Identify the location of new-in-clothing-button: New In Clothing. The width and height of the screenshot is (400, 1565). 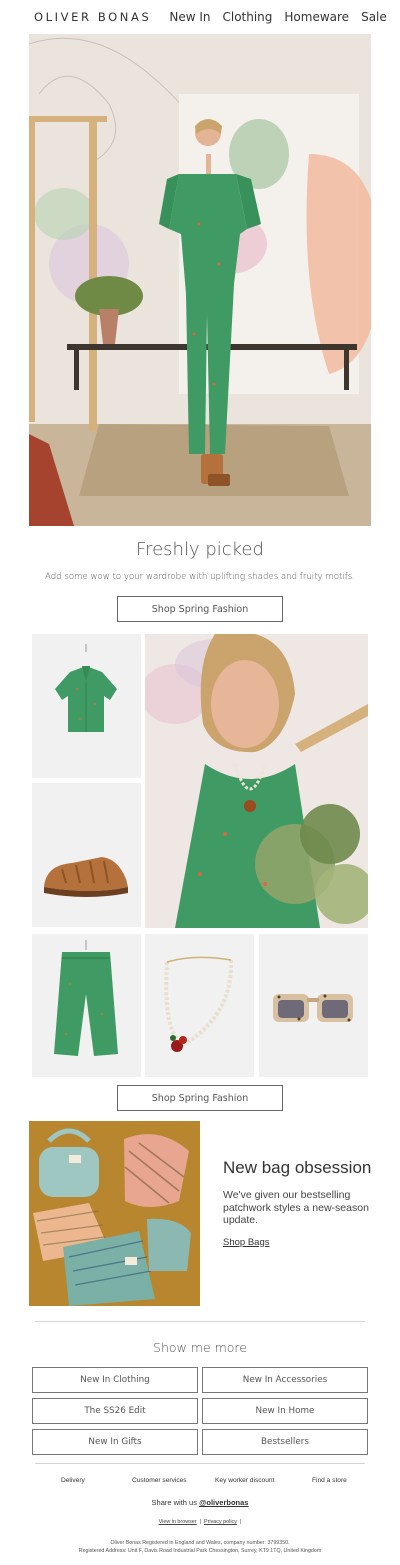
(115, 1380).